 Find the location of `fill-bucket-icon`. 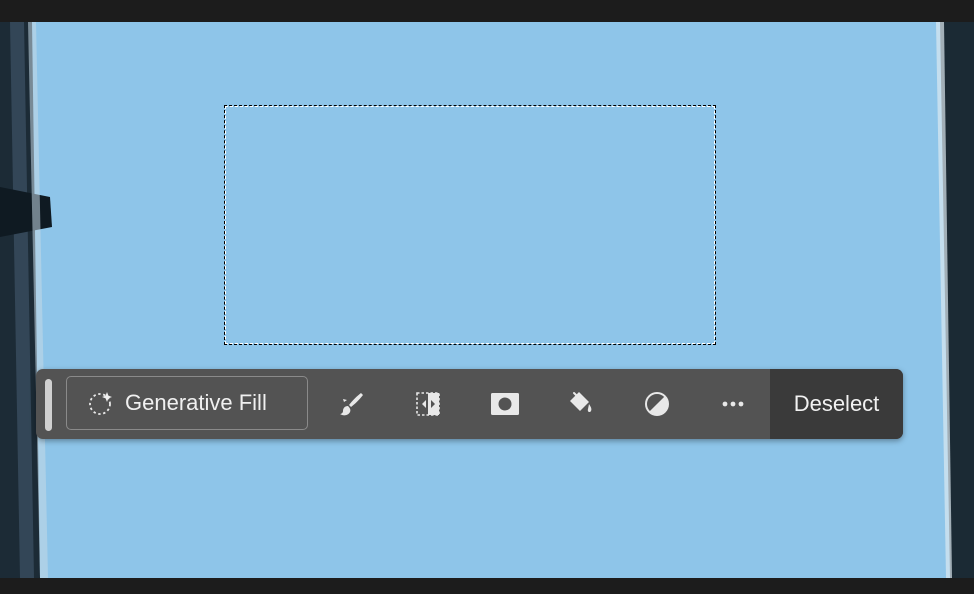

fill-bucket-icon is located at coordinates (580, 404).